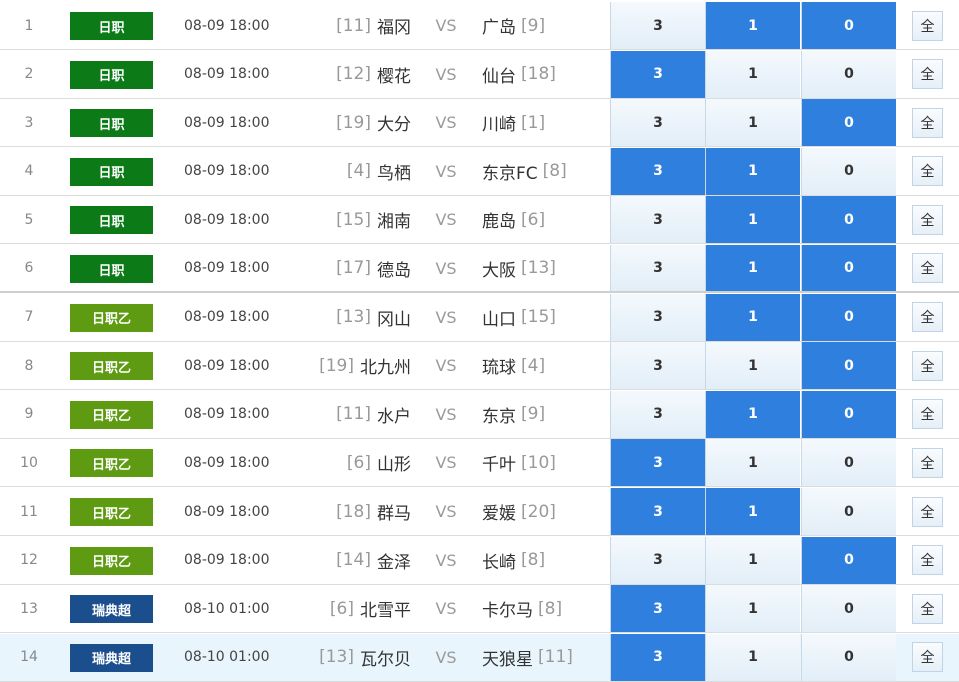 This screenshot has width=959, height=682. I want to click on home-team: [13] 冈山, so click(355, 317).